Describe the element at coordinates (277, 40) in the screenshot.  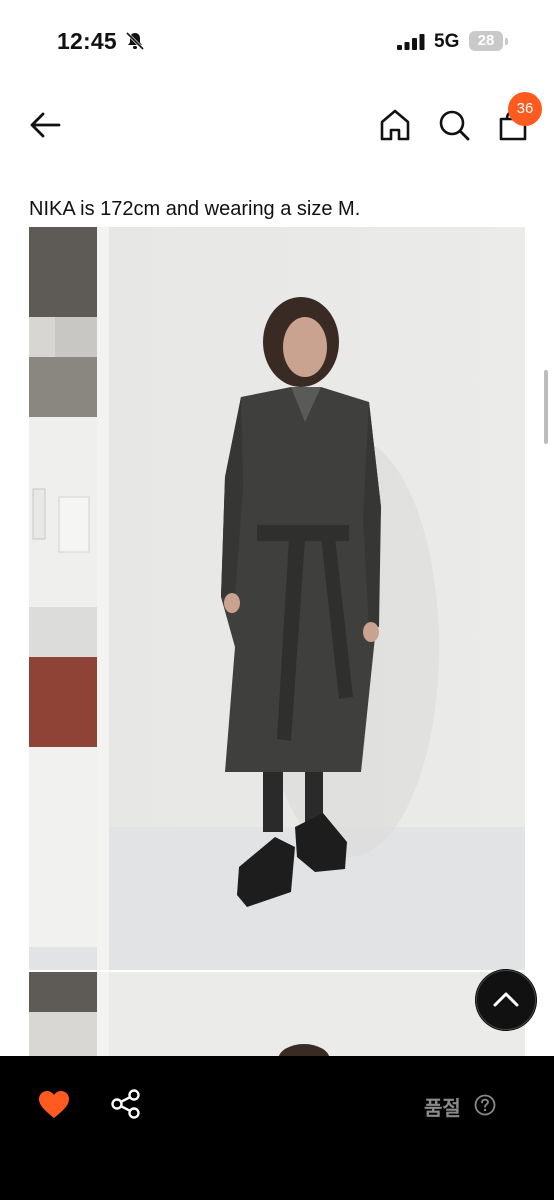
I see `status-bar: 12:45 5G 28` at that location.